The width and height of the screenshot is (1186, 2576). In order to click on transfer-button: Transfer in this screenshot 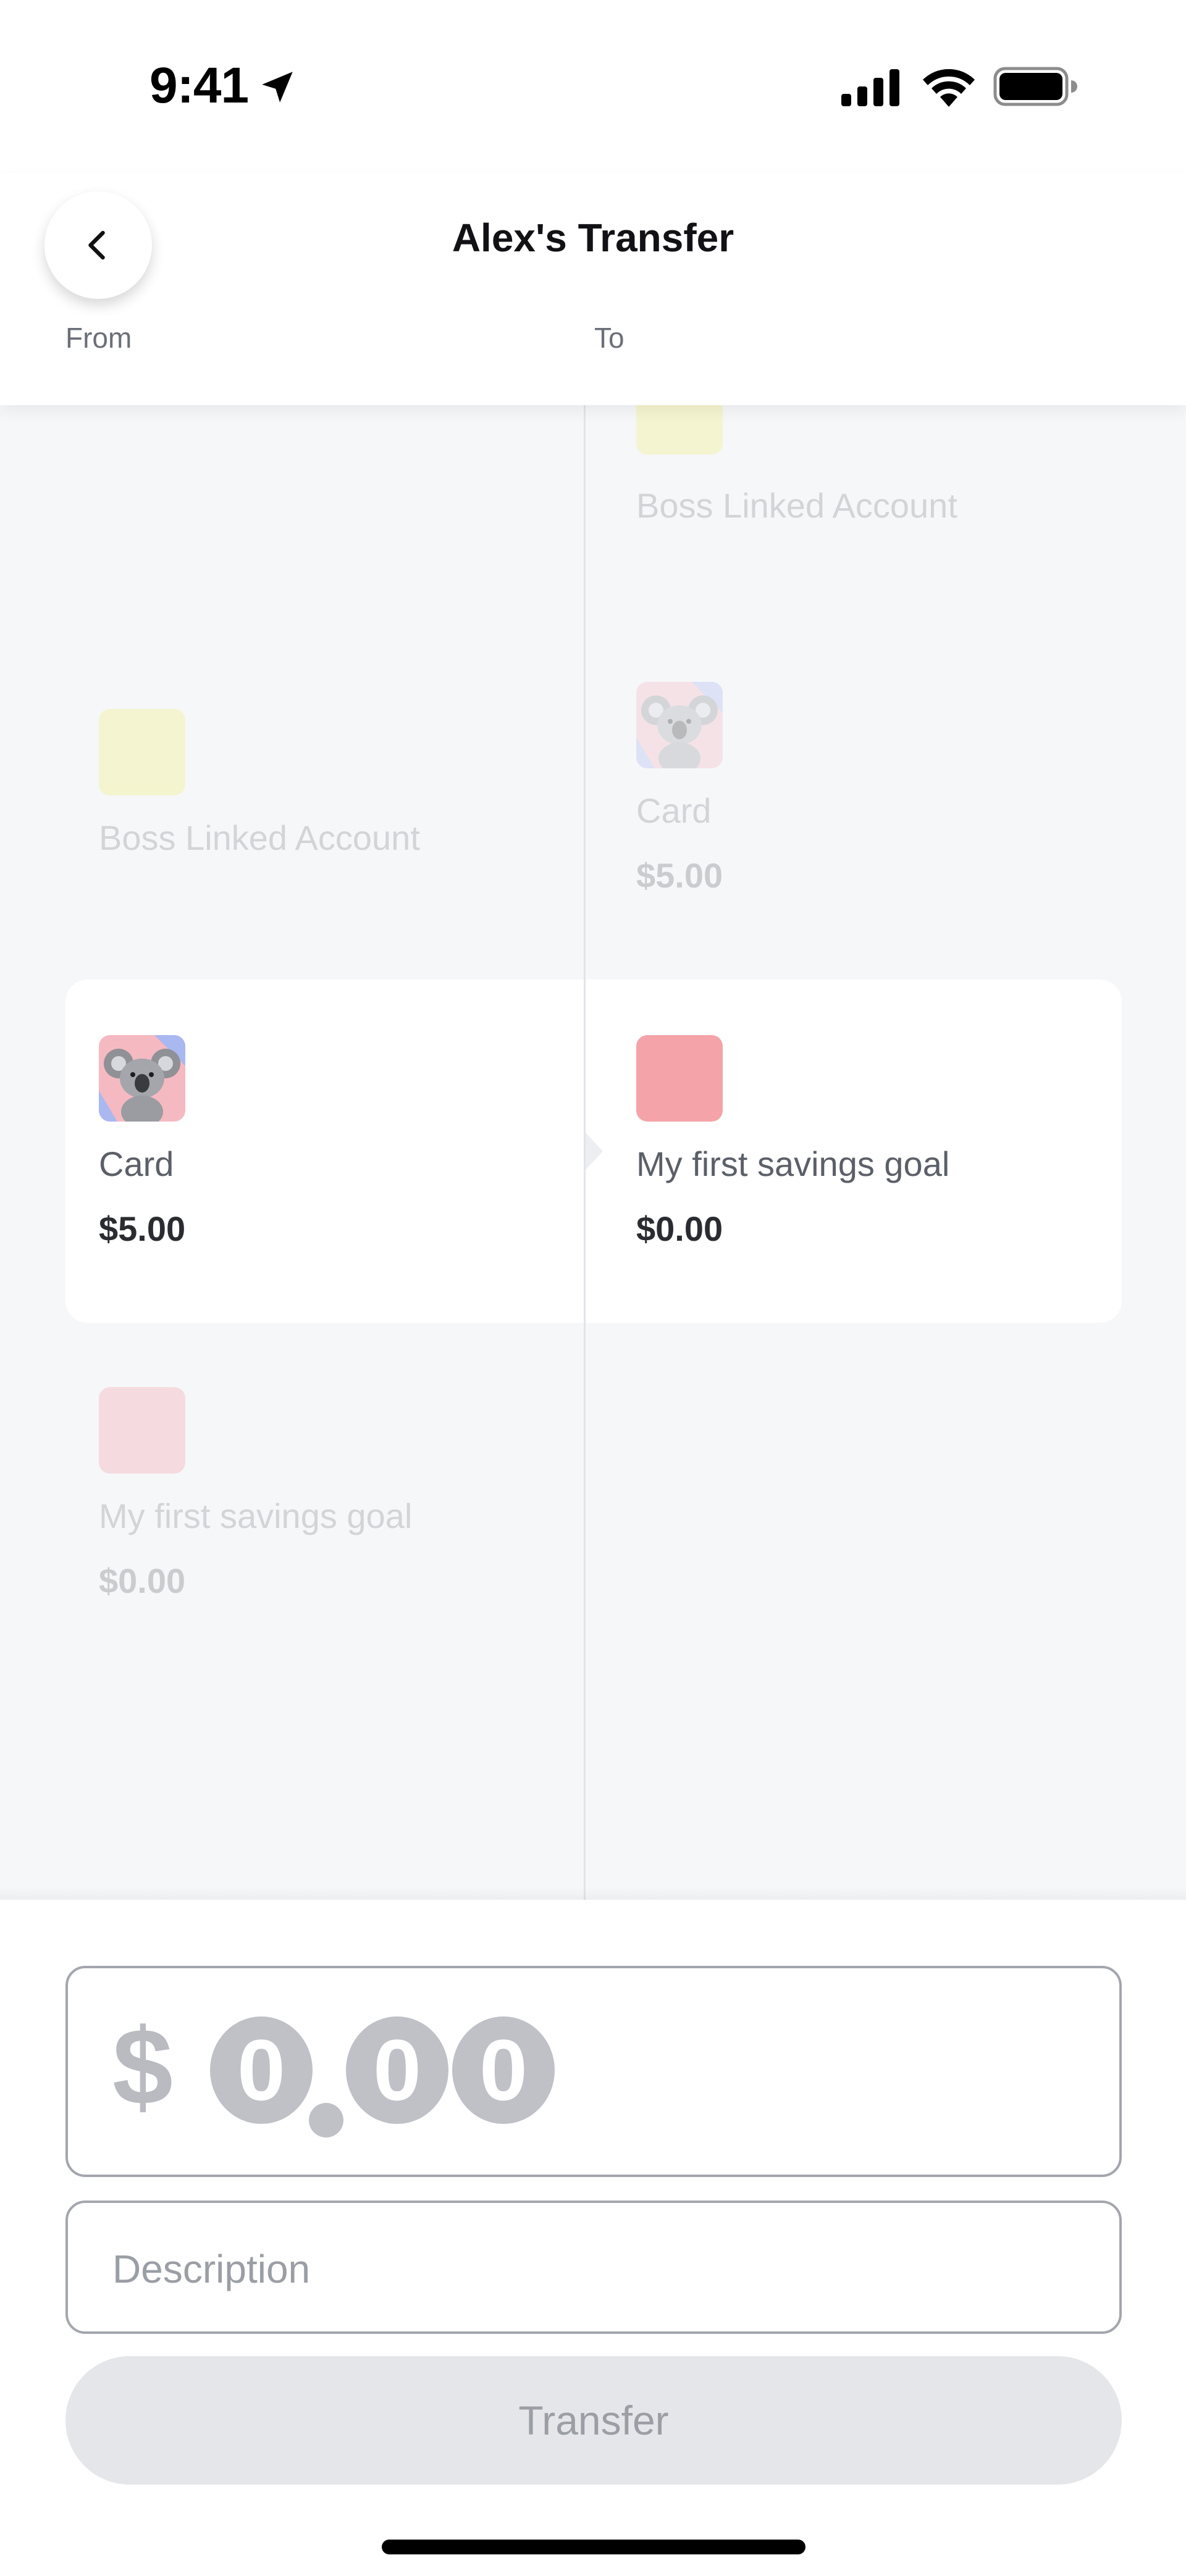, I will do `click(593, 2420)`.